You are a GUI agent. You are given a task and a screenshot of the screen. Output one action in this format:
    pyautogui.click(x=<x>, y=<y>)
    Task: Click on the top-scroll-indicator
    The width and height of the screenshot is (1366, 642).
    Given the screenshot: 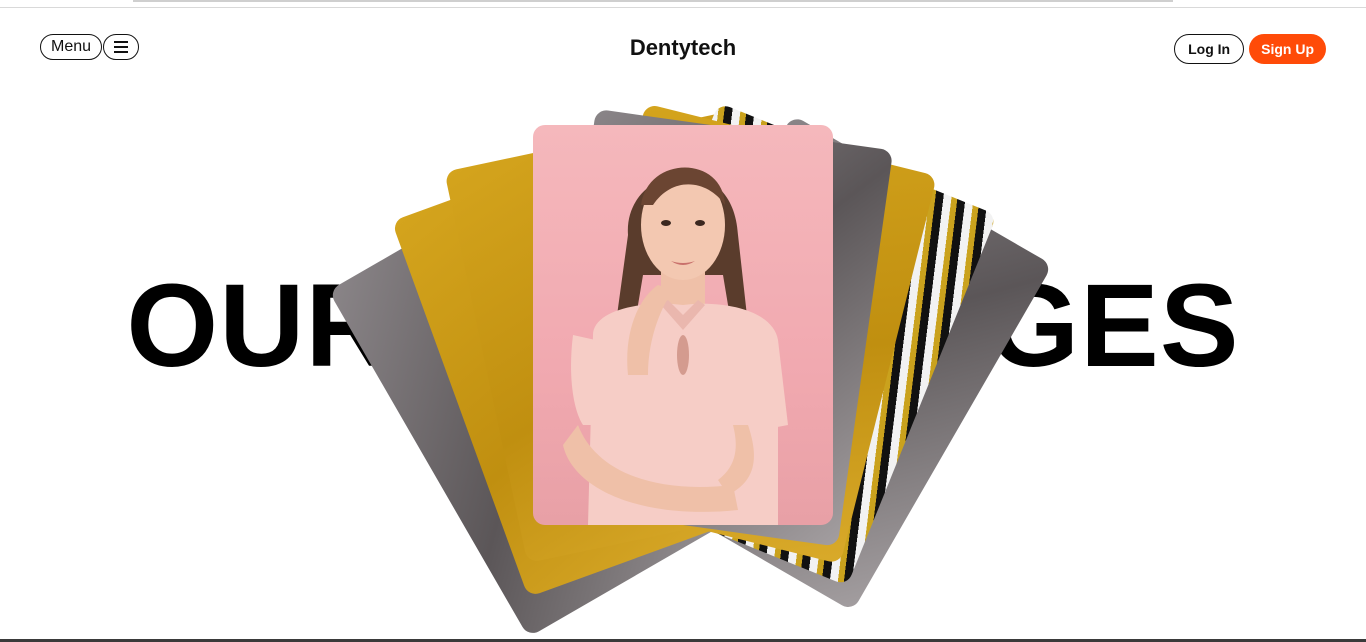 What is the action you would take?
    pyautogui.click(x=653, y=1)
    